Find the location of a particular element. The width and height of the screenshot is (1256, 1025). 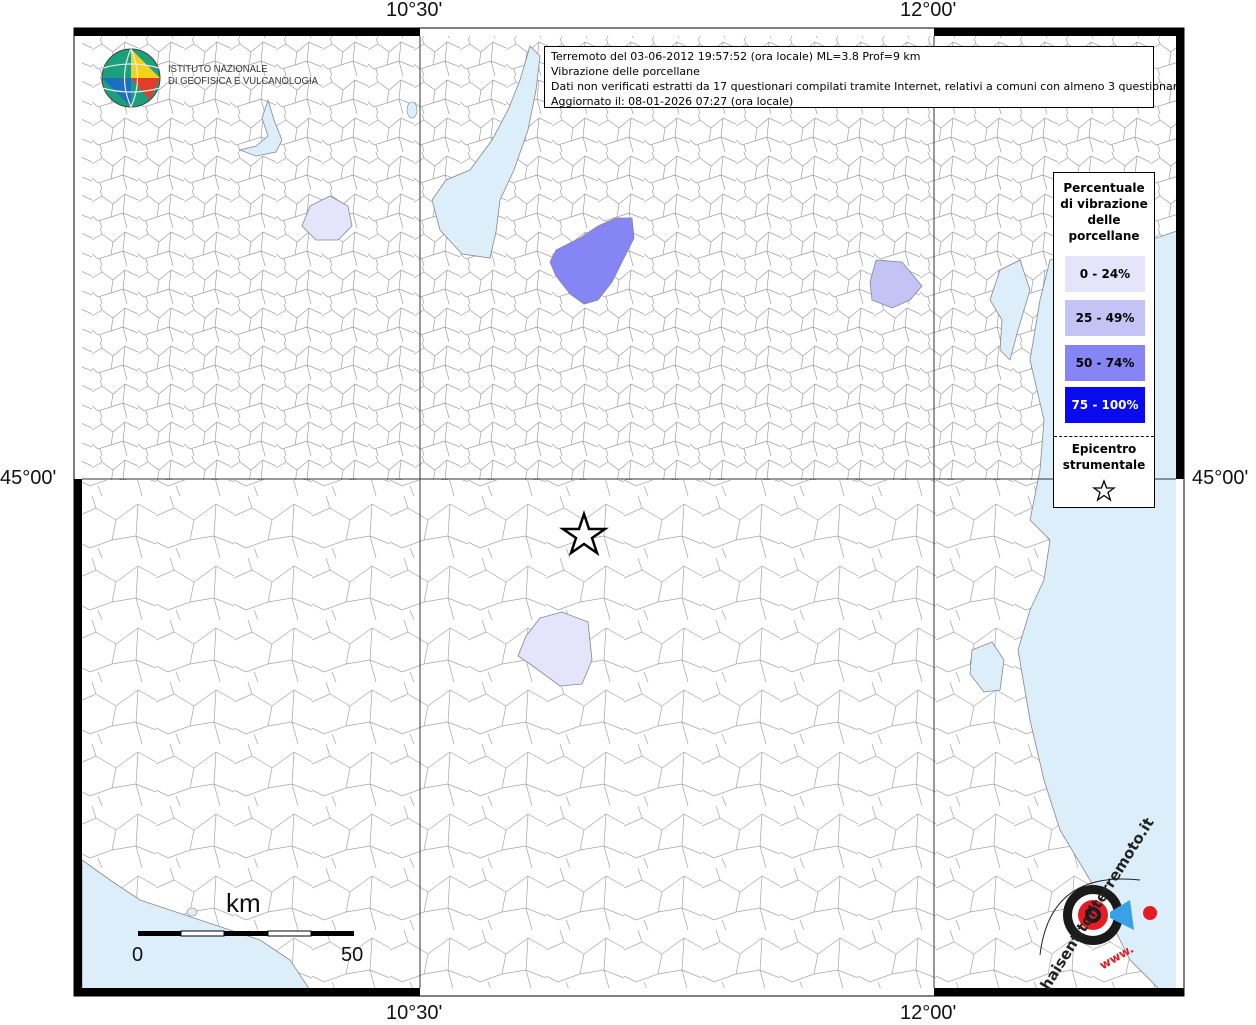

legend-class-75-100: 75 - 100% is located at coordinates (1105, 405).